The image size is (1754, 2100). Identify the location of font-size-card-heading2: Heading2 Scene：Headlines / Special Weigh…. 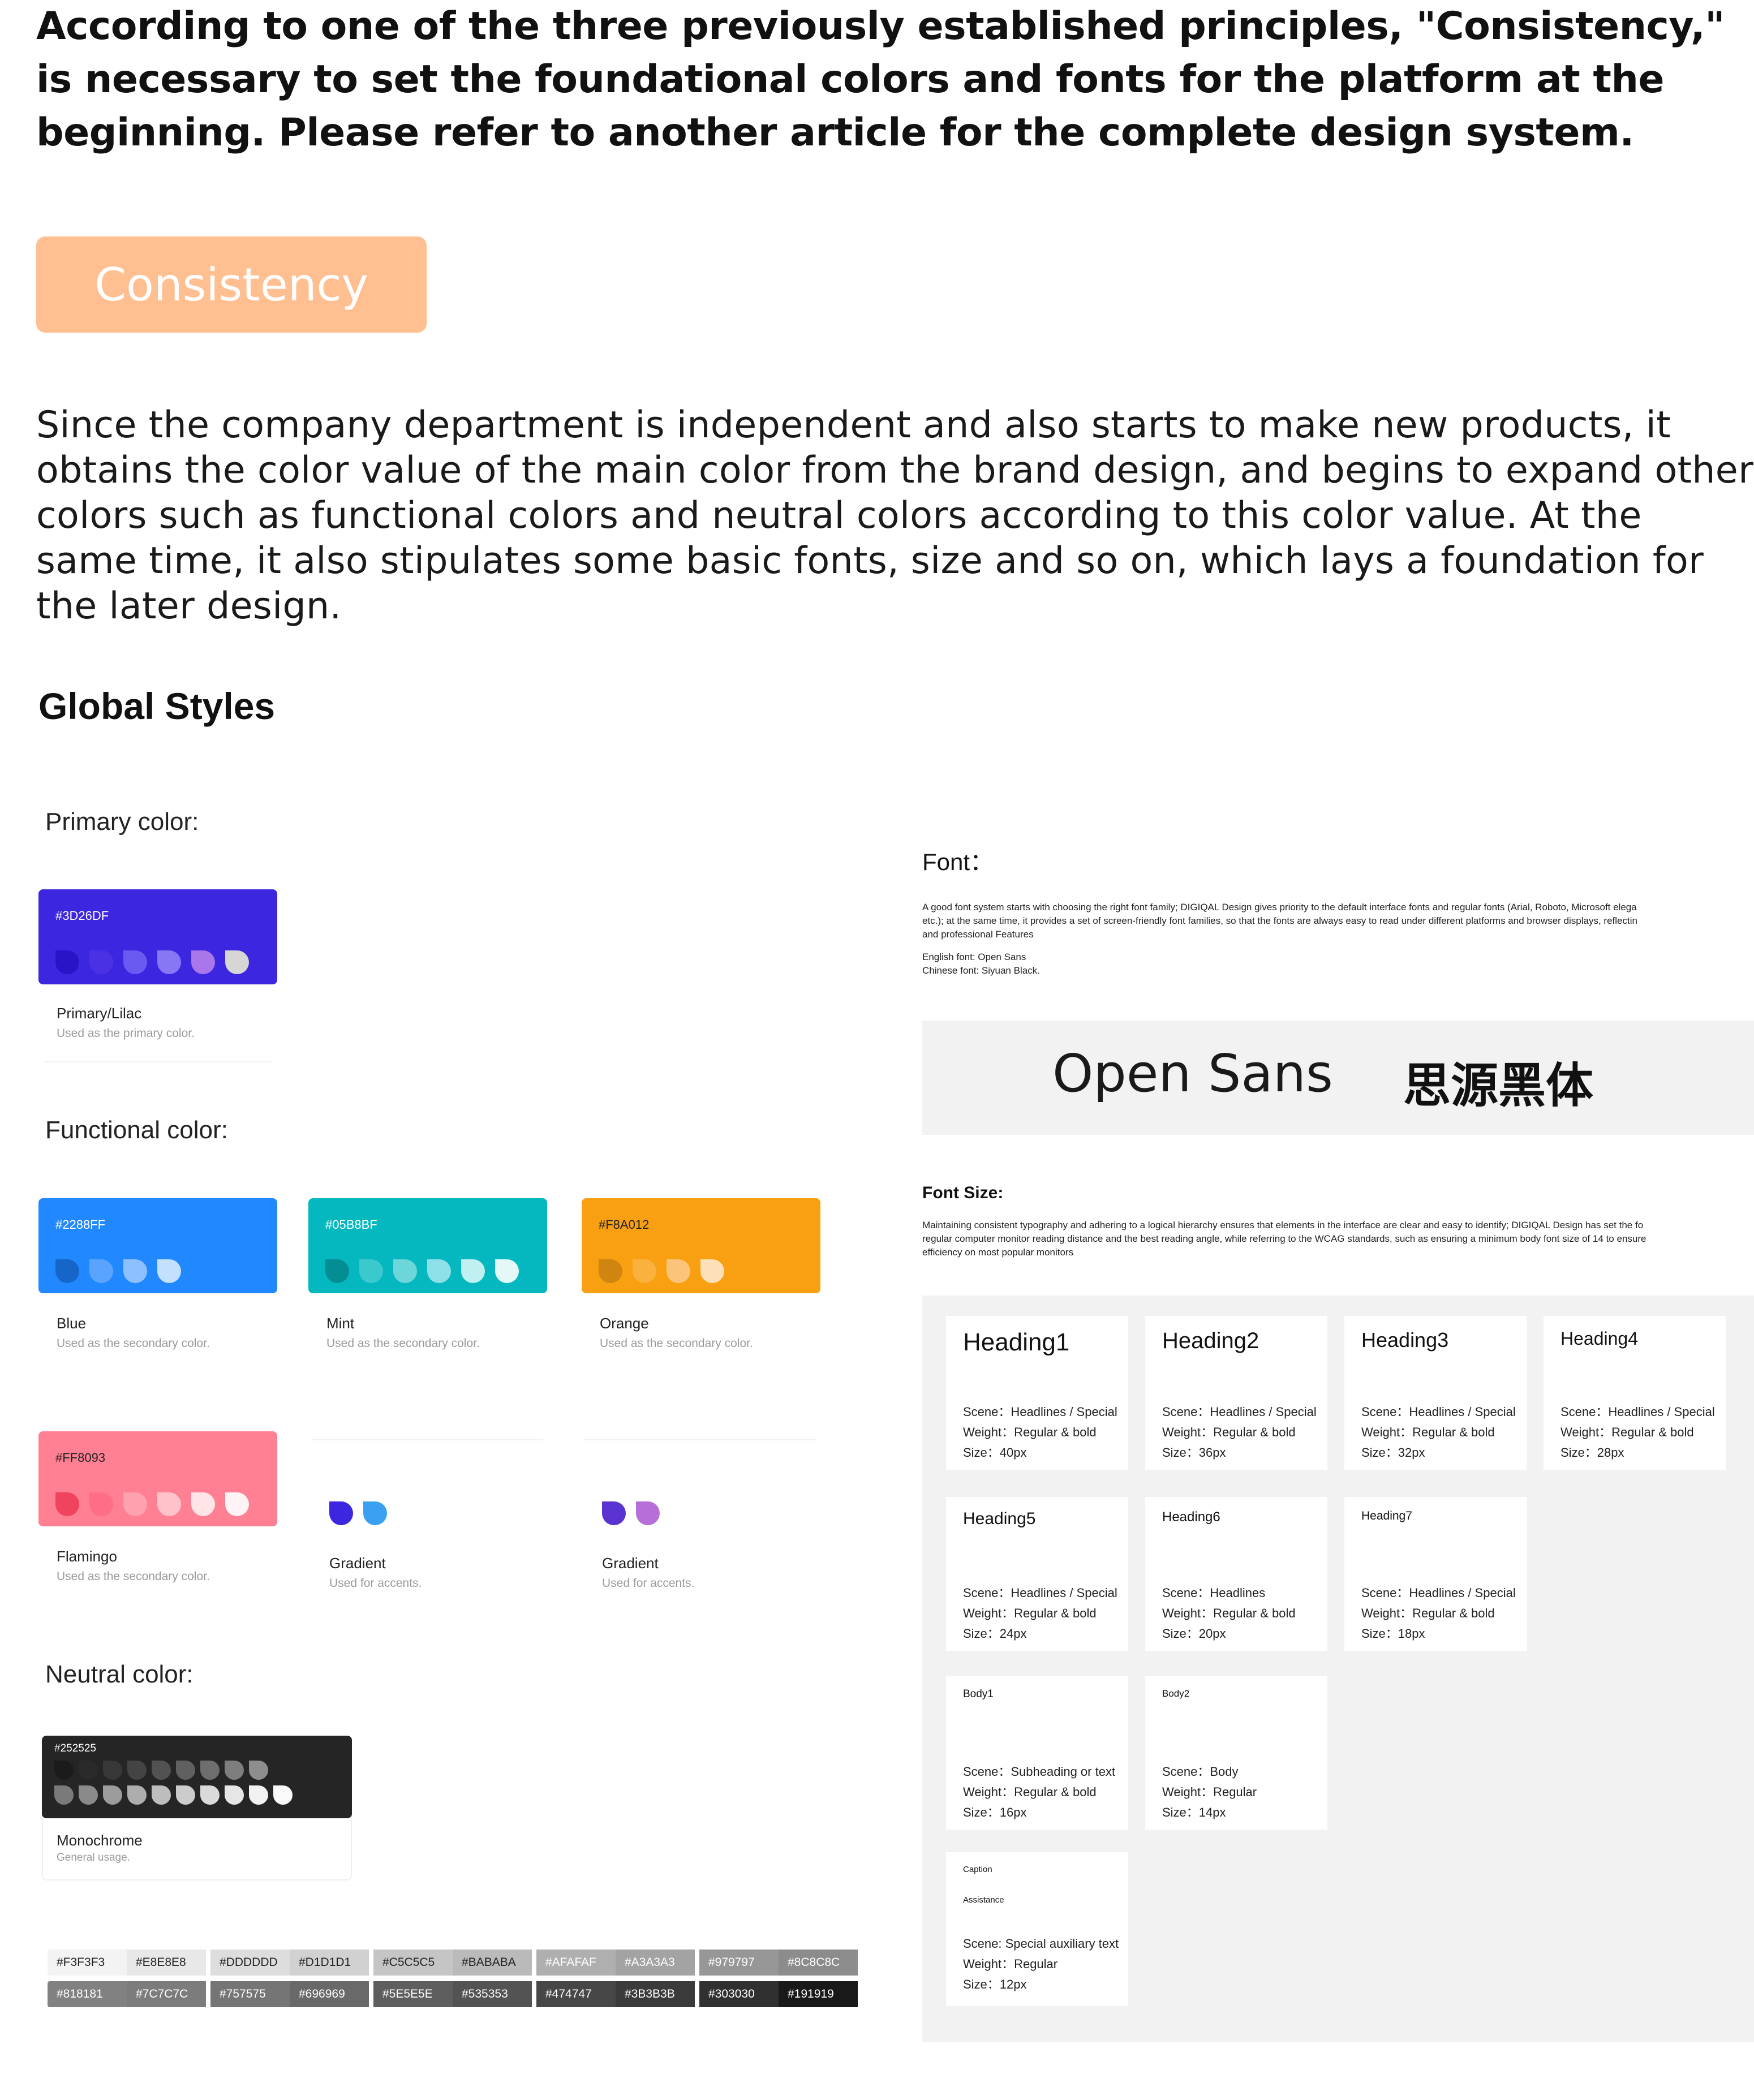
(1236, 1393).